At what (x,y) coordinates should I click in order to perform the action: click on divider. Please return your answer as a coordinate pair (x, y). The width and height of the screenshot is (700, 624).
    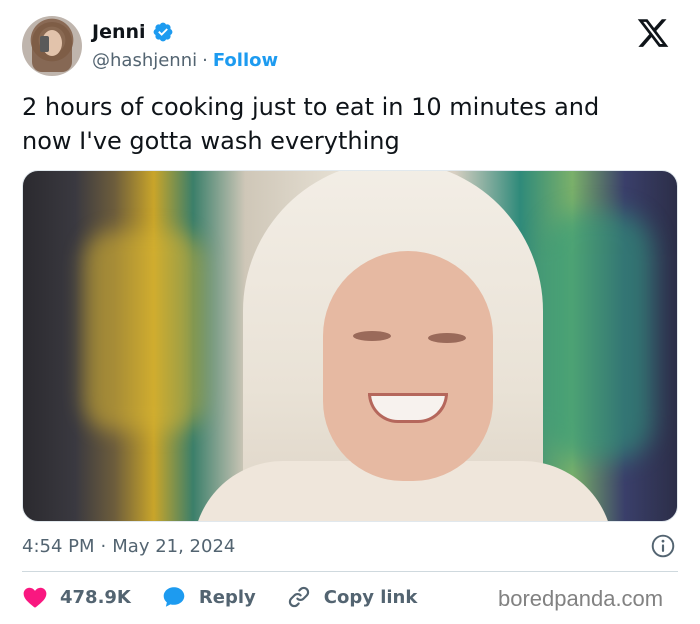
    Looking at the image, I should click on (350, 571).